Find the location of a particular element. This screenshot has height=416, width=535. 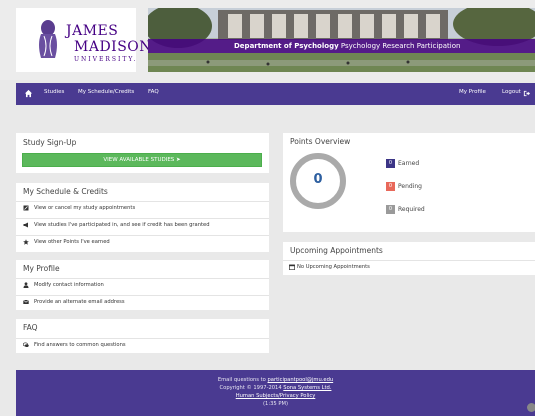

arrow-circle-right-icon: ➤ is located at coordinates (178, 160).